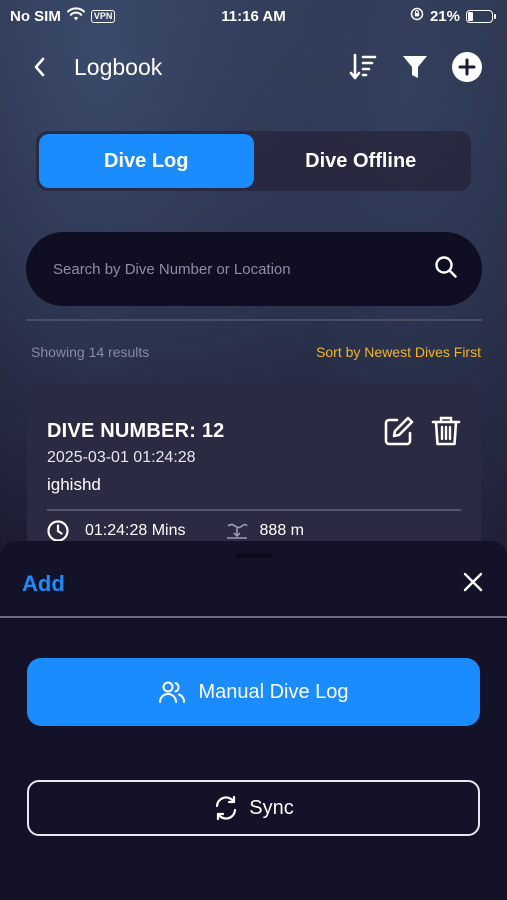 Image resolution: width=507 pixels, height=900 pixels. Describe the element at coordinates (118, 66) in the screenshot. I see `page-title: Logbook` at that location.